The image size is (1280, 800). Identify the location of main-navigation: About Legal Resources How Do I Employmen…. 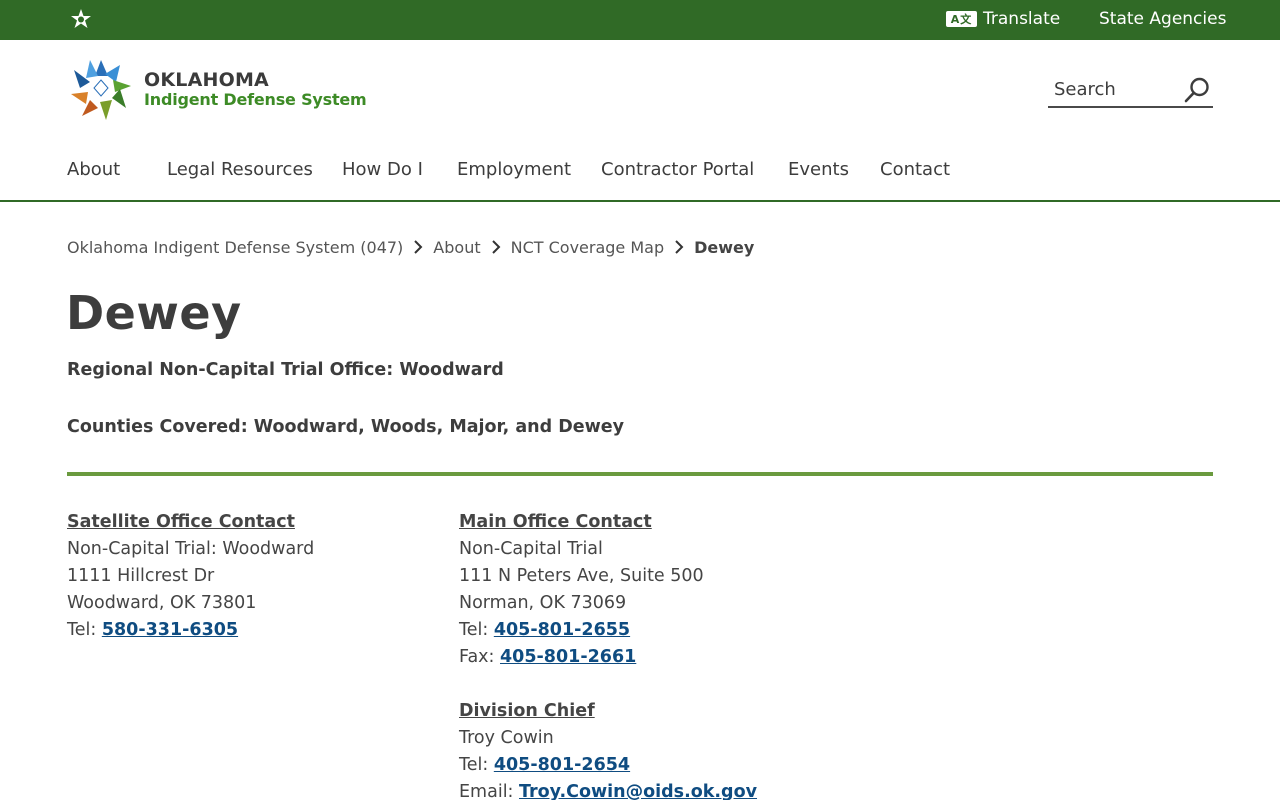
(640, 175).